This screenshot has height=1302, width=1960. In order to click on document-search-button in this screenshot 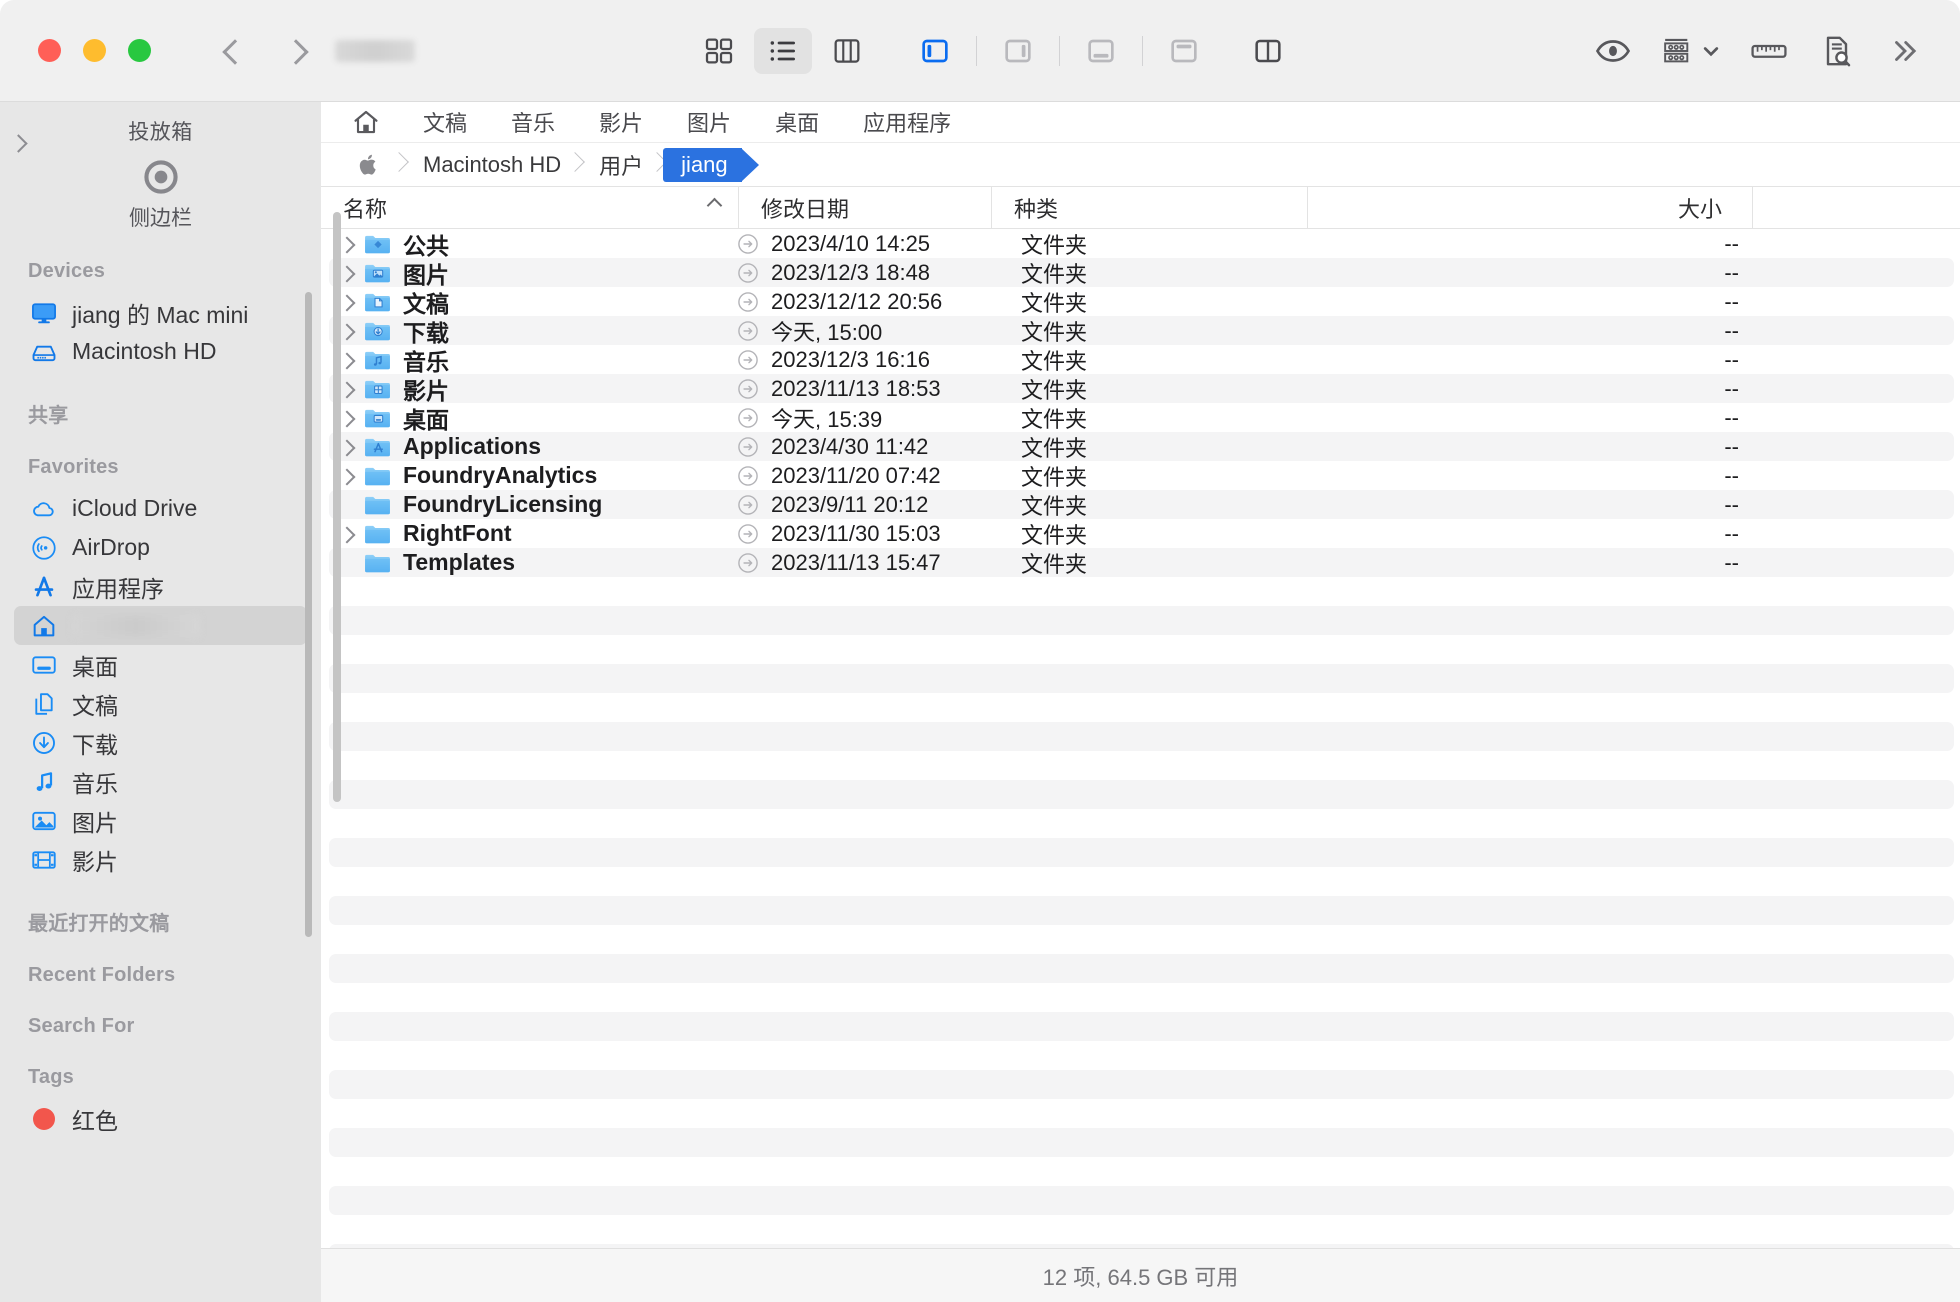, I will do `click(1837, 51)`.